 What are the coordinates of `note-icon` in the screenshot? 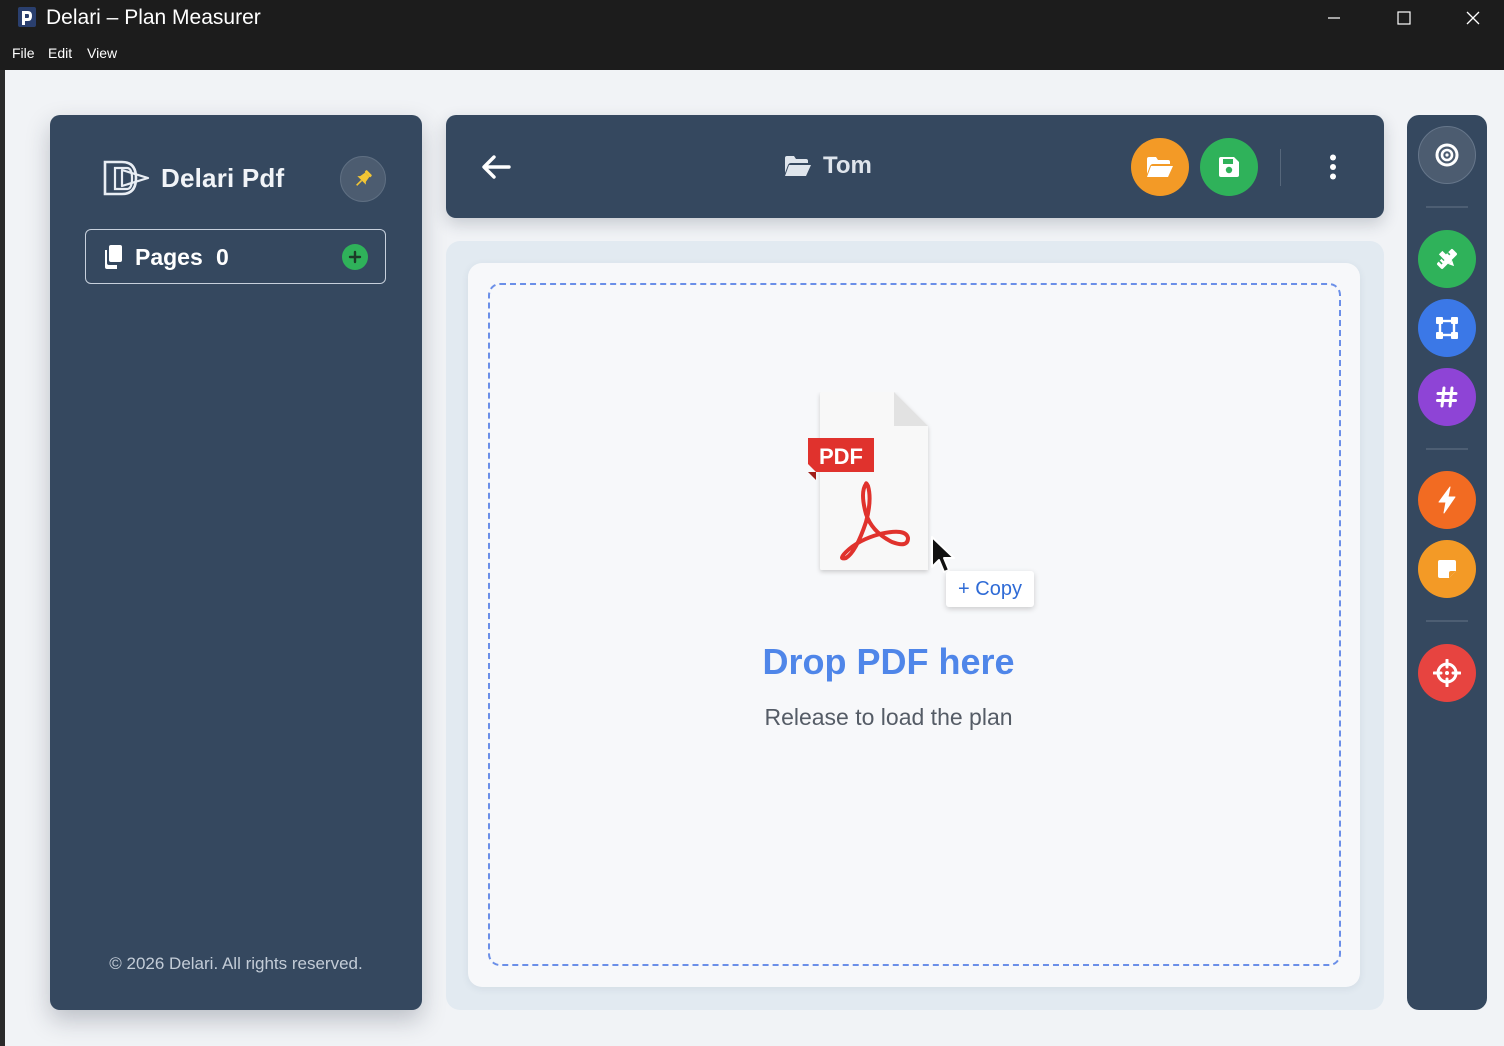 It's located at (1447, 569).